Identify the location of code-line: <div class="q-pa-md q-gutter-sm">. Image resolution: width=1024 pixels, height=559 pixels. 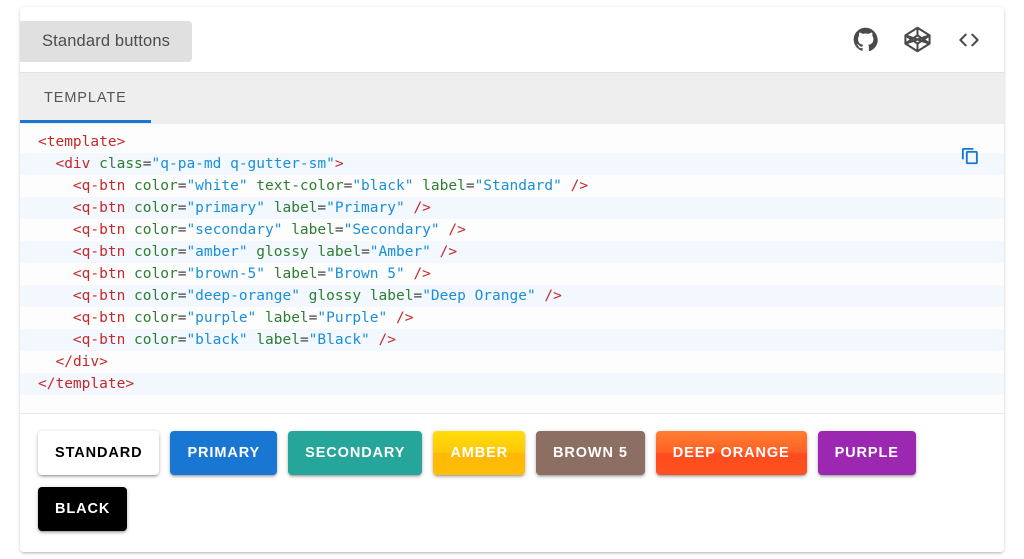
(512, 164).